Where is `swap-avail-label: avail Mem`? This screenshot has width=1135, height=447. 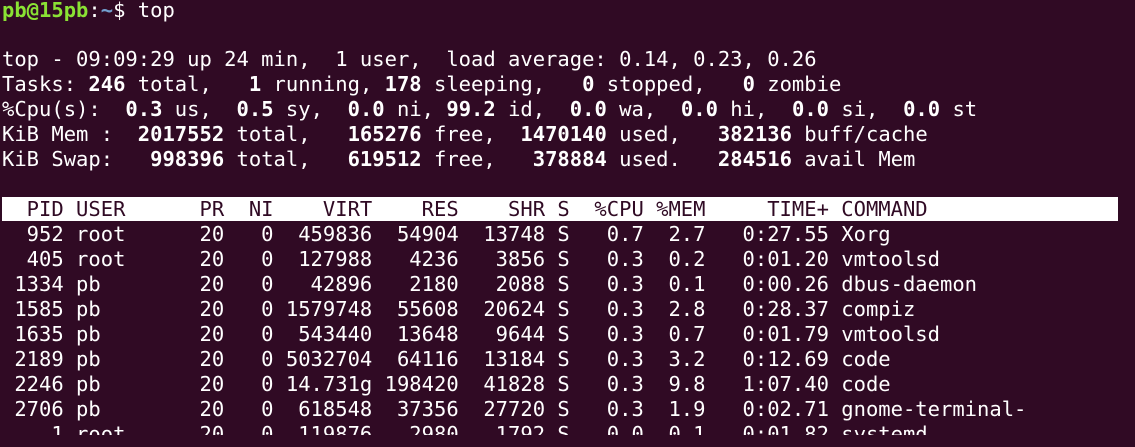
swap-avail-label: avail Mem is located at coordinates (853, 159).